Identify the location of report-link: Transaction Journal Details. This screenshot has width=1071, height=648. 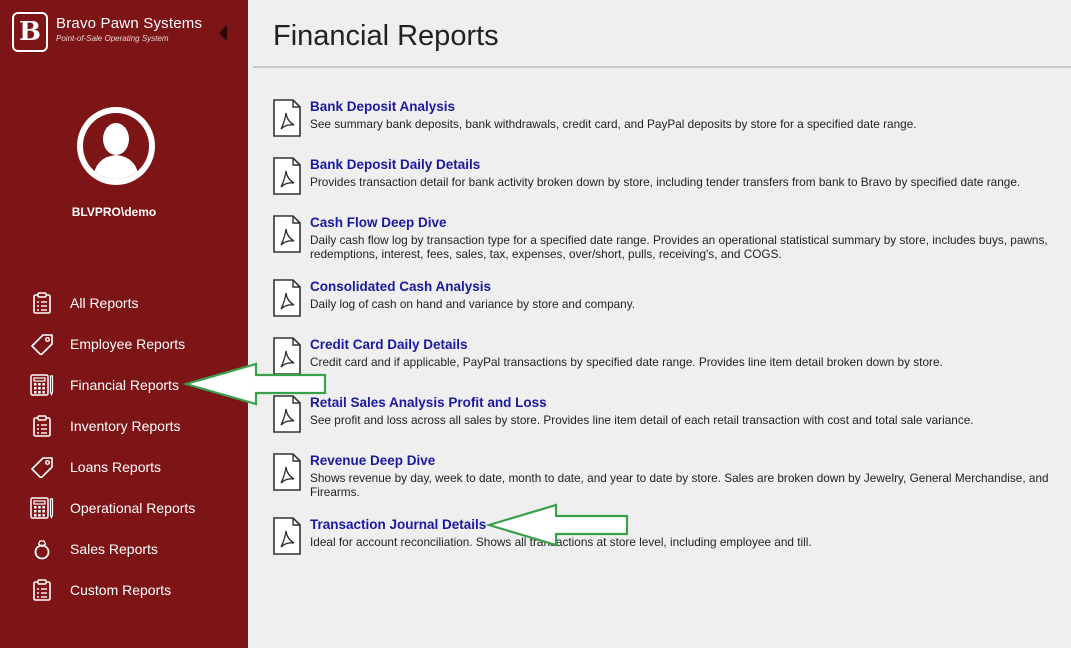
(398, 524).